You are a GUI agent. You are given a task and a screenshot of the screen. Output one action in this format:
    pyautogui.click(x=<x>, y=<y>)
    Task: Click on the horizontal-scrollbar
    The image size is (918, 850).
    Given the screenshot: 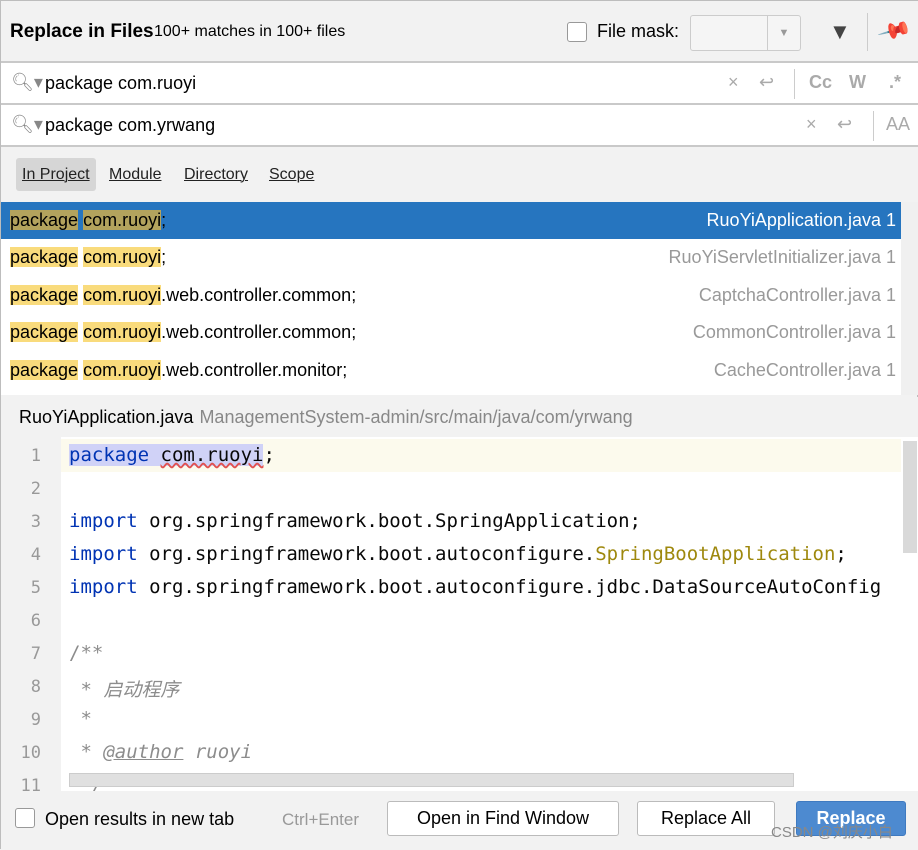 What is the action you would take?
    pyautogui.click(x=431, y=780)
    